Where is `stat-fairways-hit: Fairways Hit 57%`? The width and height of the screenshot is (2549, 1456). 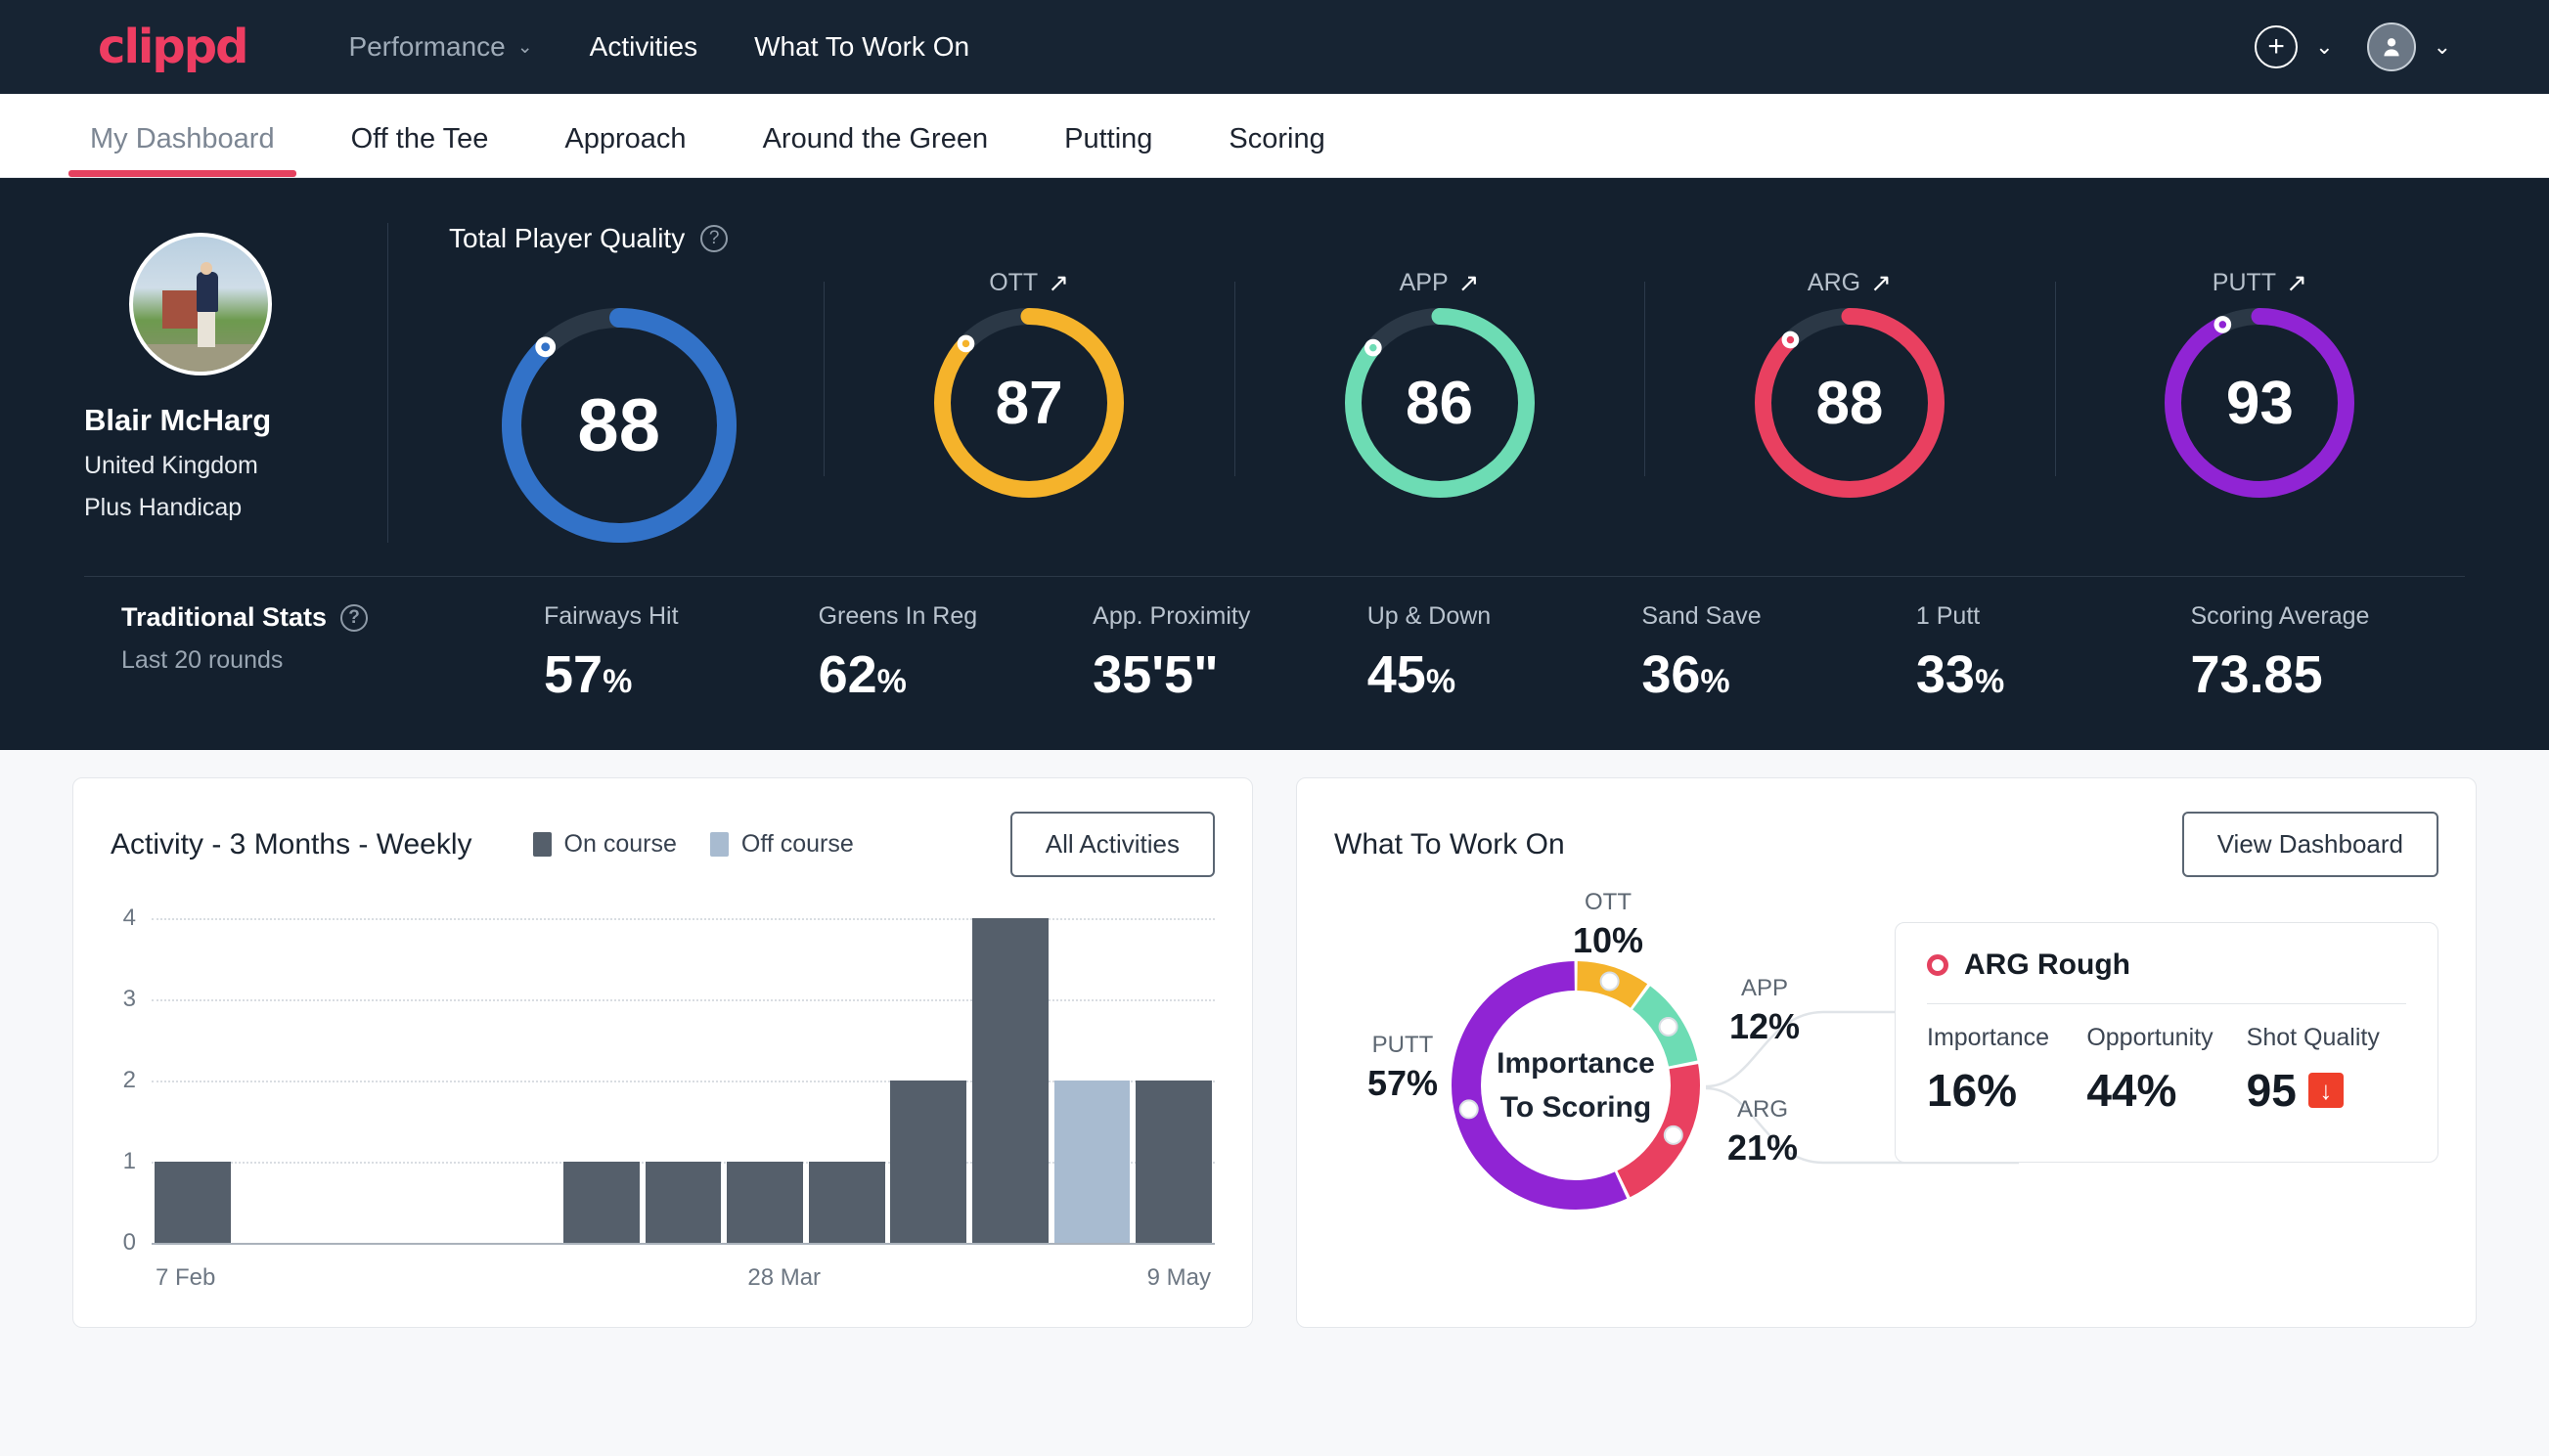
stat-fairways-hit: Fairways Hit 57% is located at coordinates (682, 653).